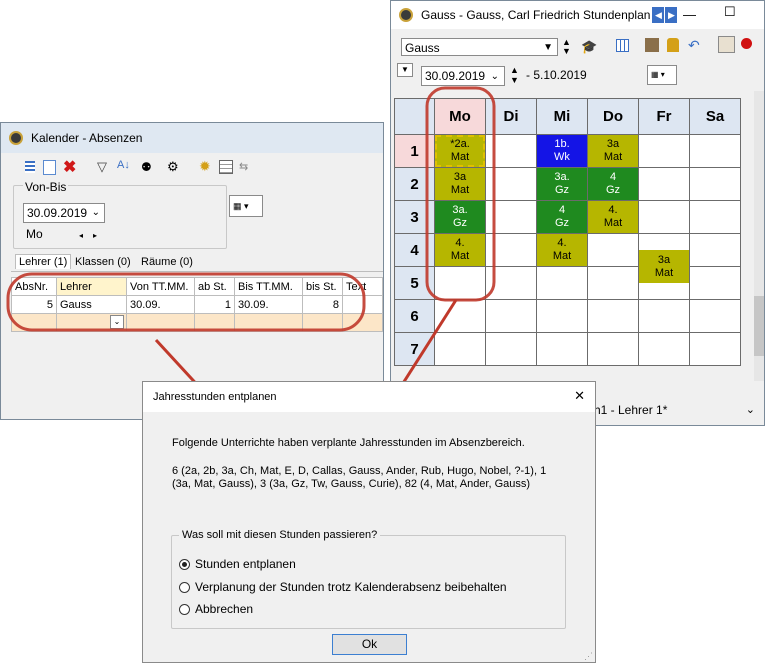 The height and width of the screenshot is (663, 765). I want to click on slot-mi-2: 3a. Gz, so click(562, 184).